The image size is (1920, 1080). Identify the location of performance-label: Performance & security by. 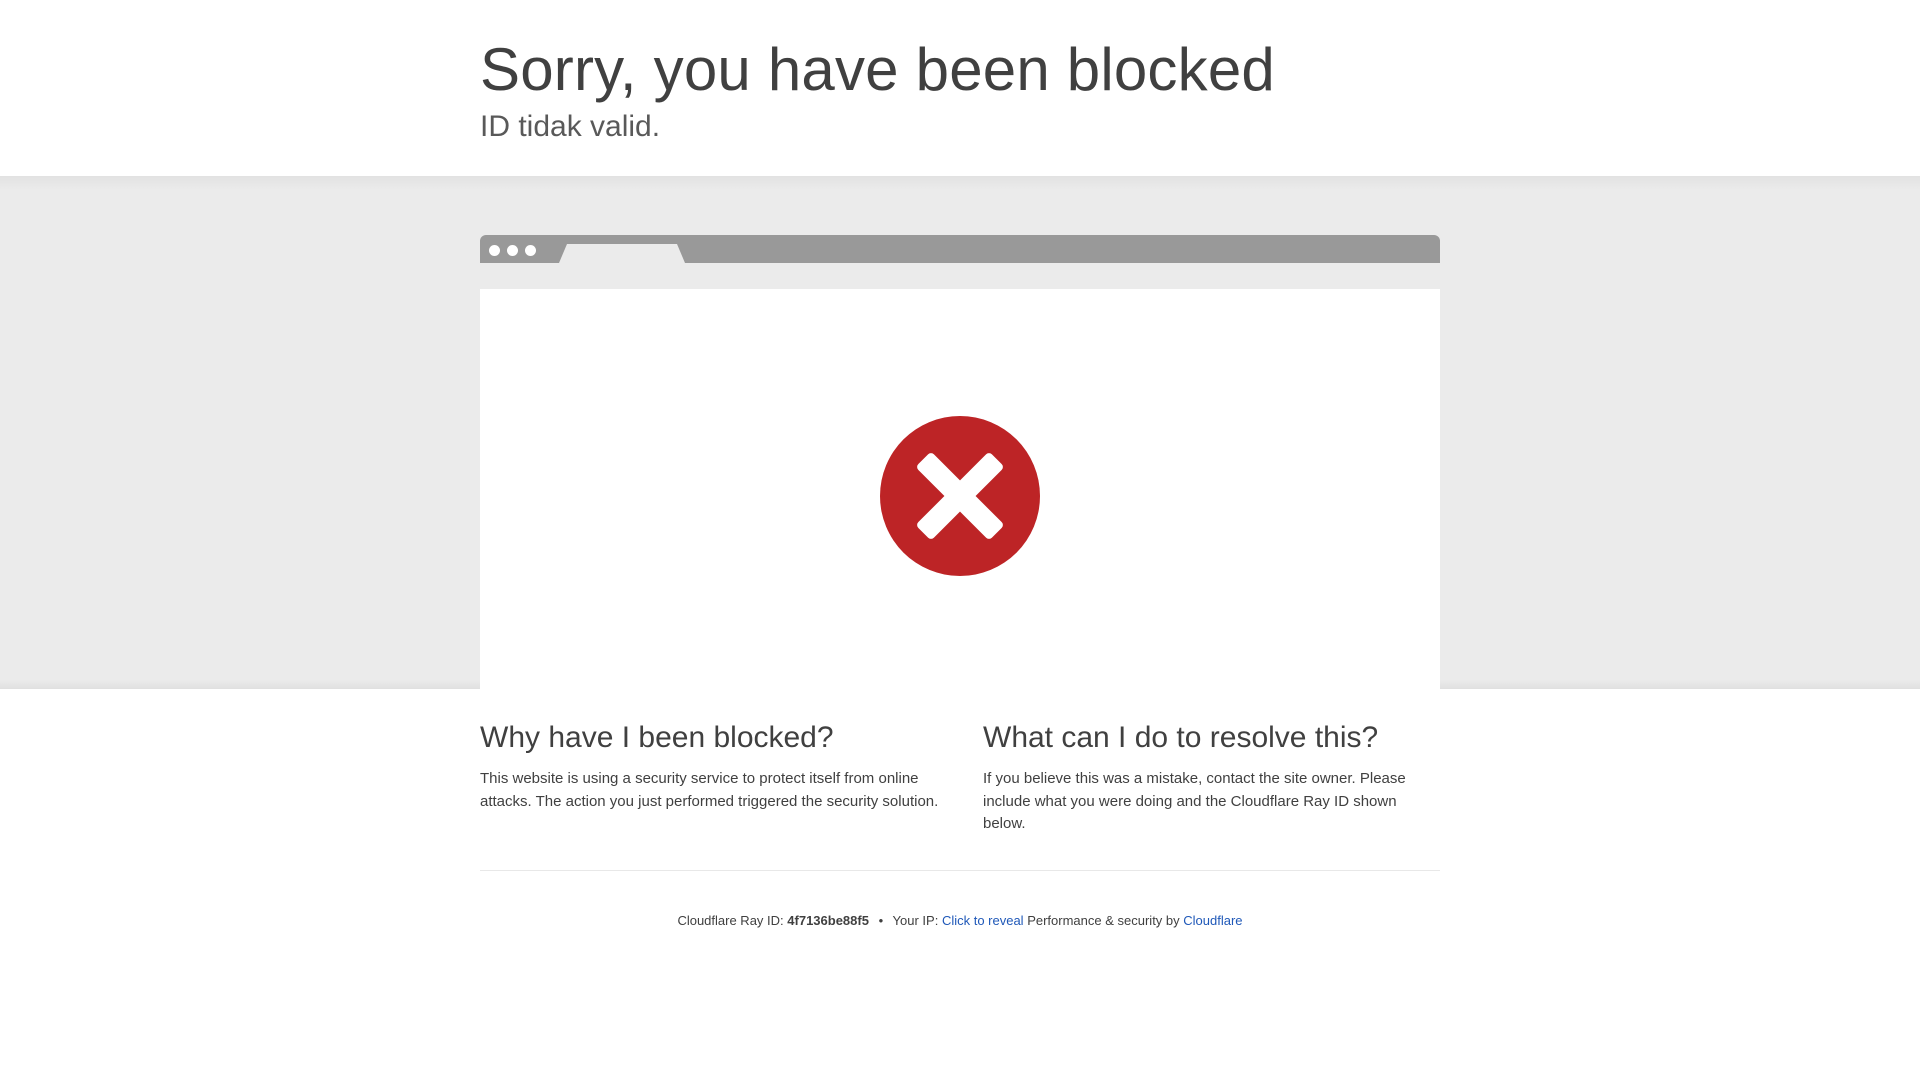
(1103, 920).